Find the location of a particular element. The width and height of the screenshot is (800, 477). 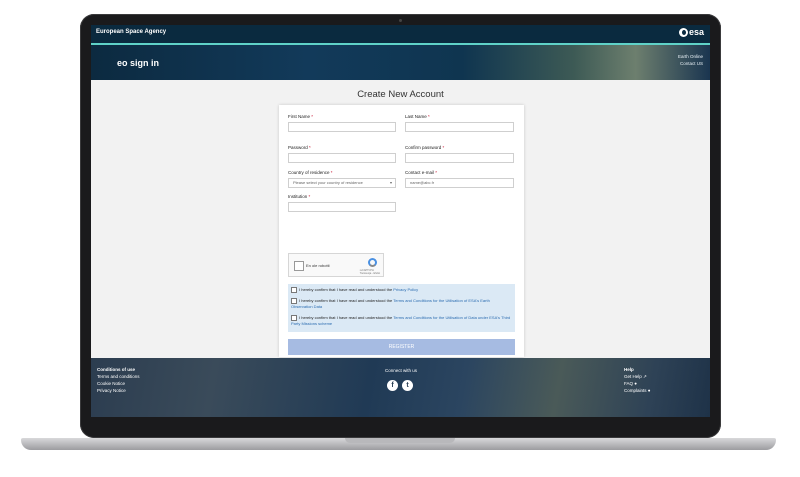

privacy-notice-link: Privacy Notice is located at coordinates (118, 390).